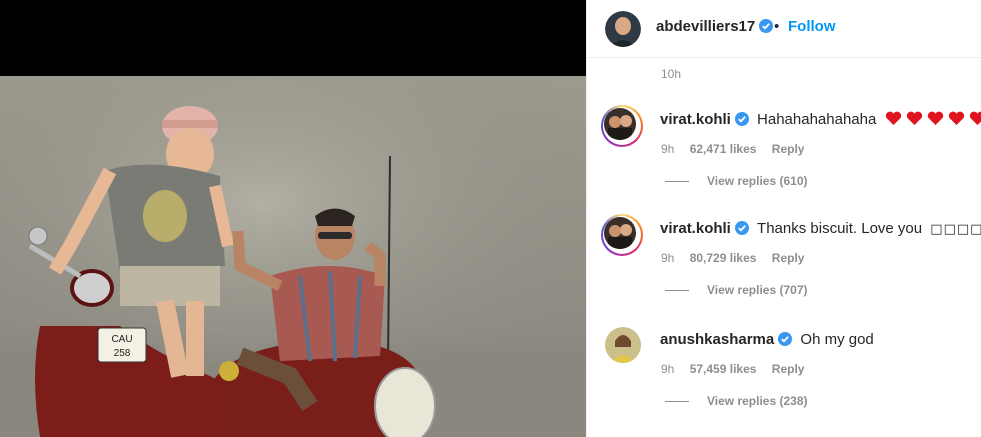 The image size is (981, 437). Describe the element at coordinates (757, 401) in the screenshot. I see `view-replies-label: View replies (238)` at that location.